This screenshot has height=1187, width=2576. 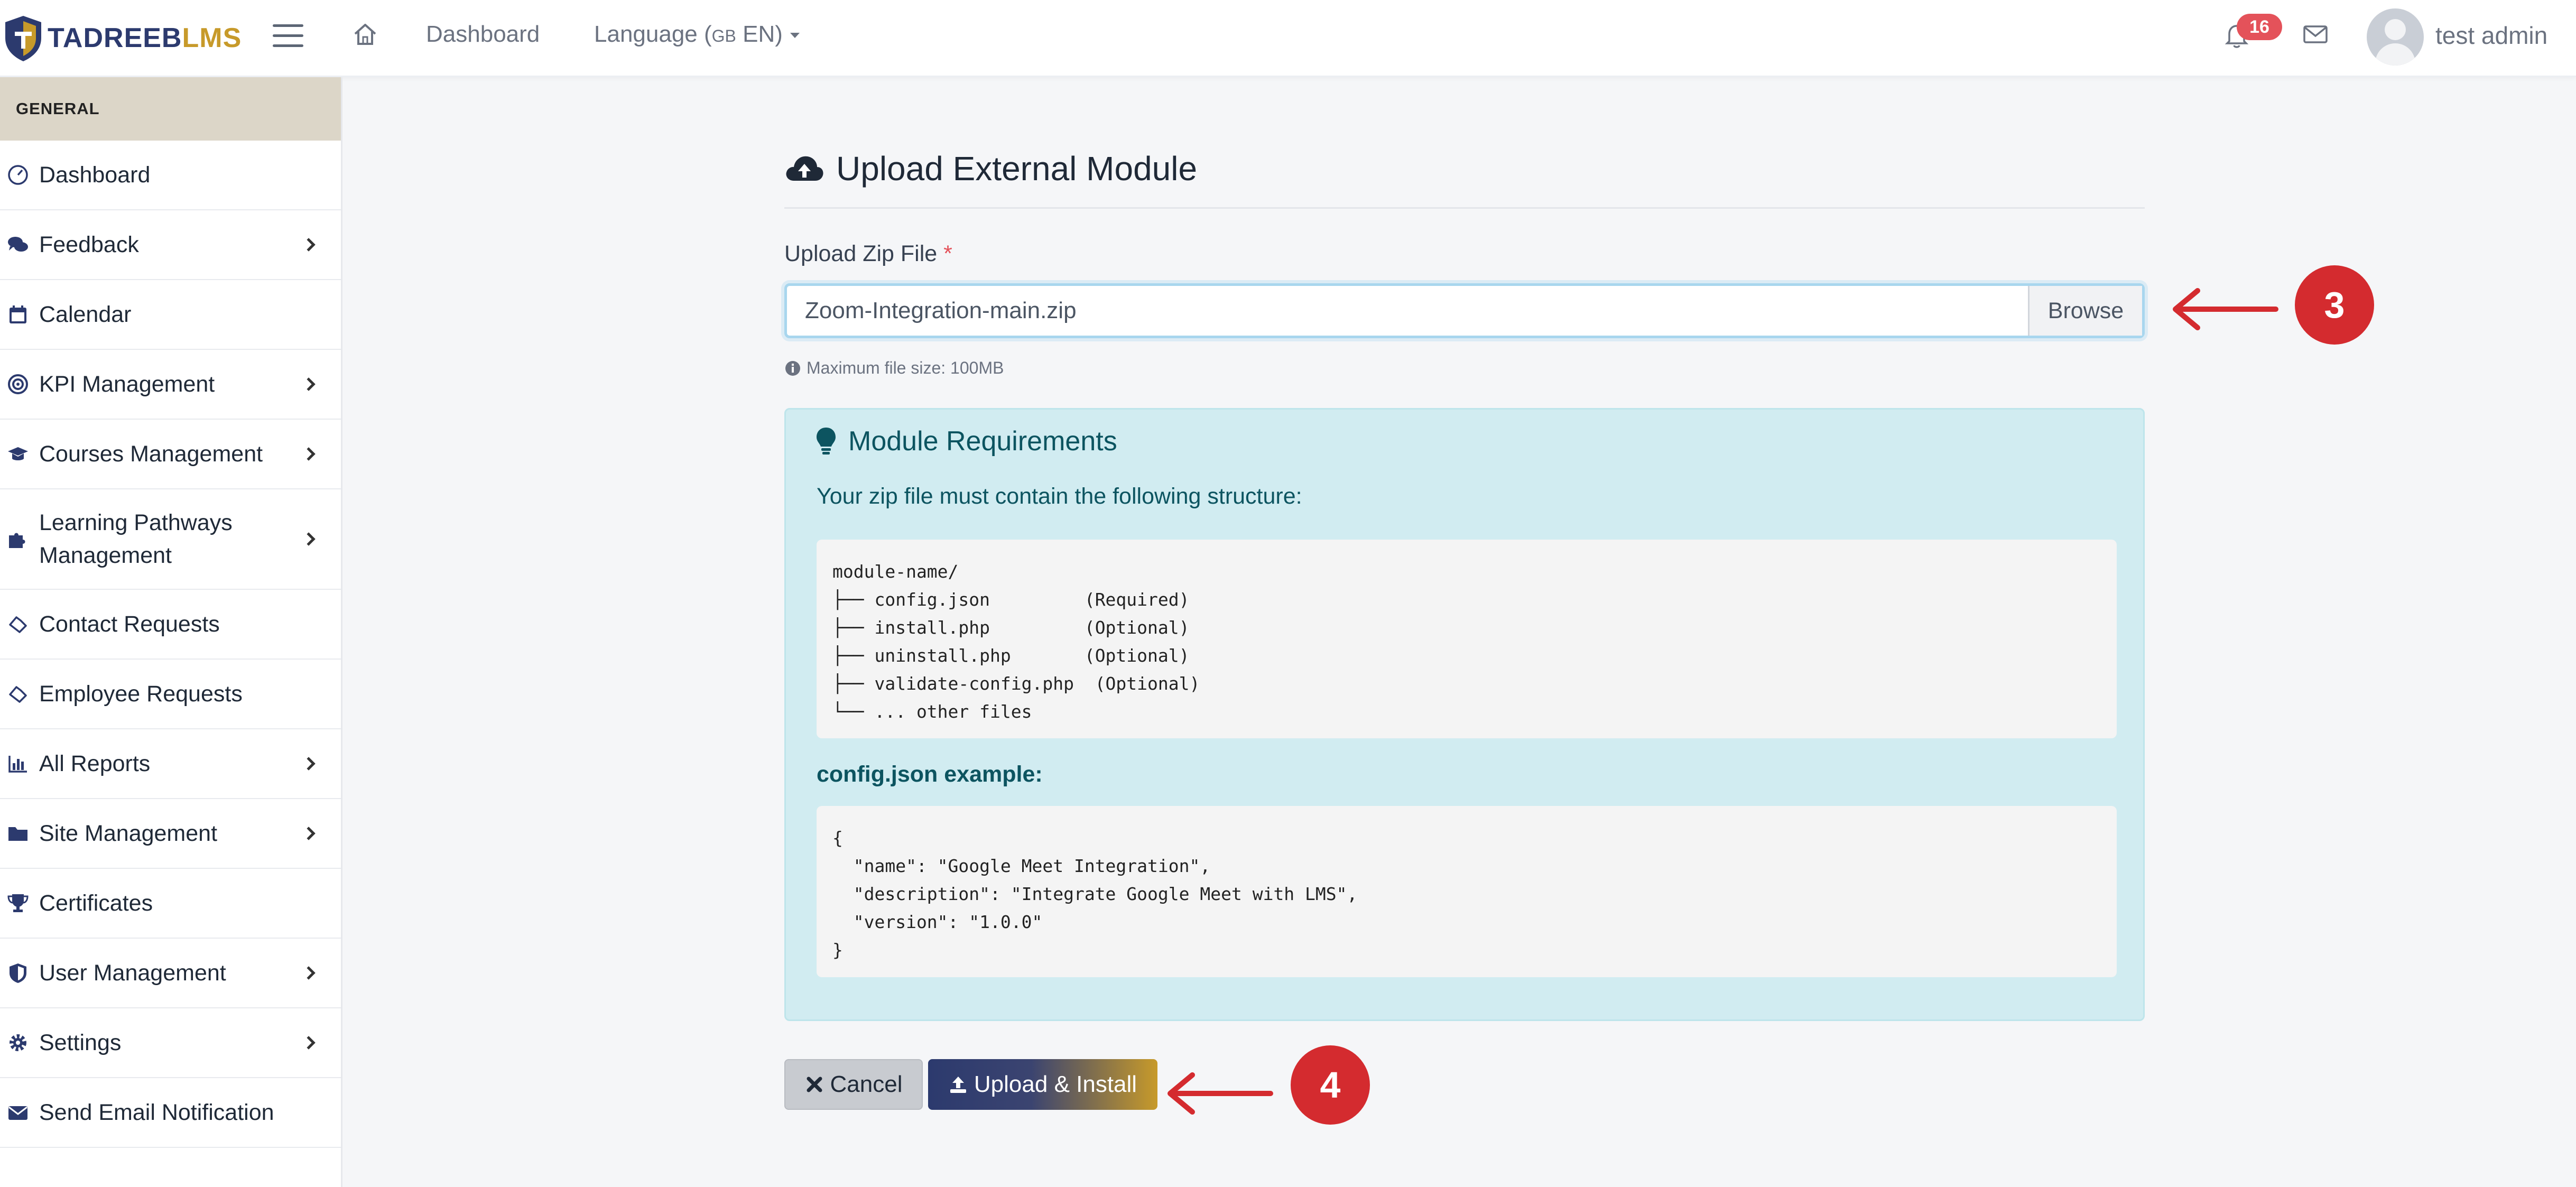 What do you see at coordinates (18, 314) in the screenshot?
I see `calendar-icon` at bounding box center [18, 314].